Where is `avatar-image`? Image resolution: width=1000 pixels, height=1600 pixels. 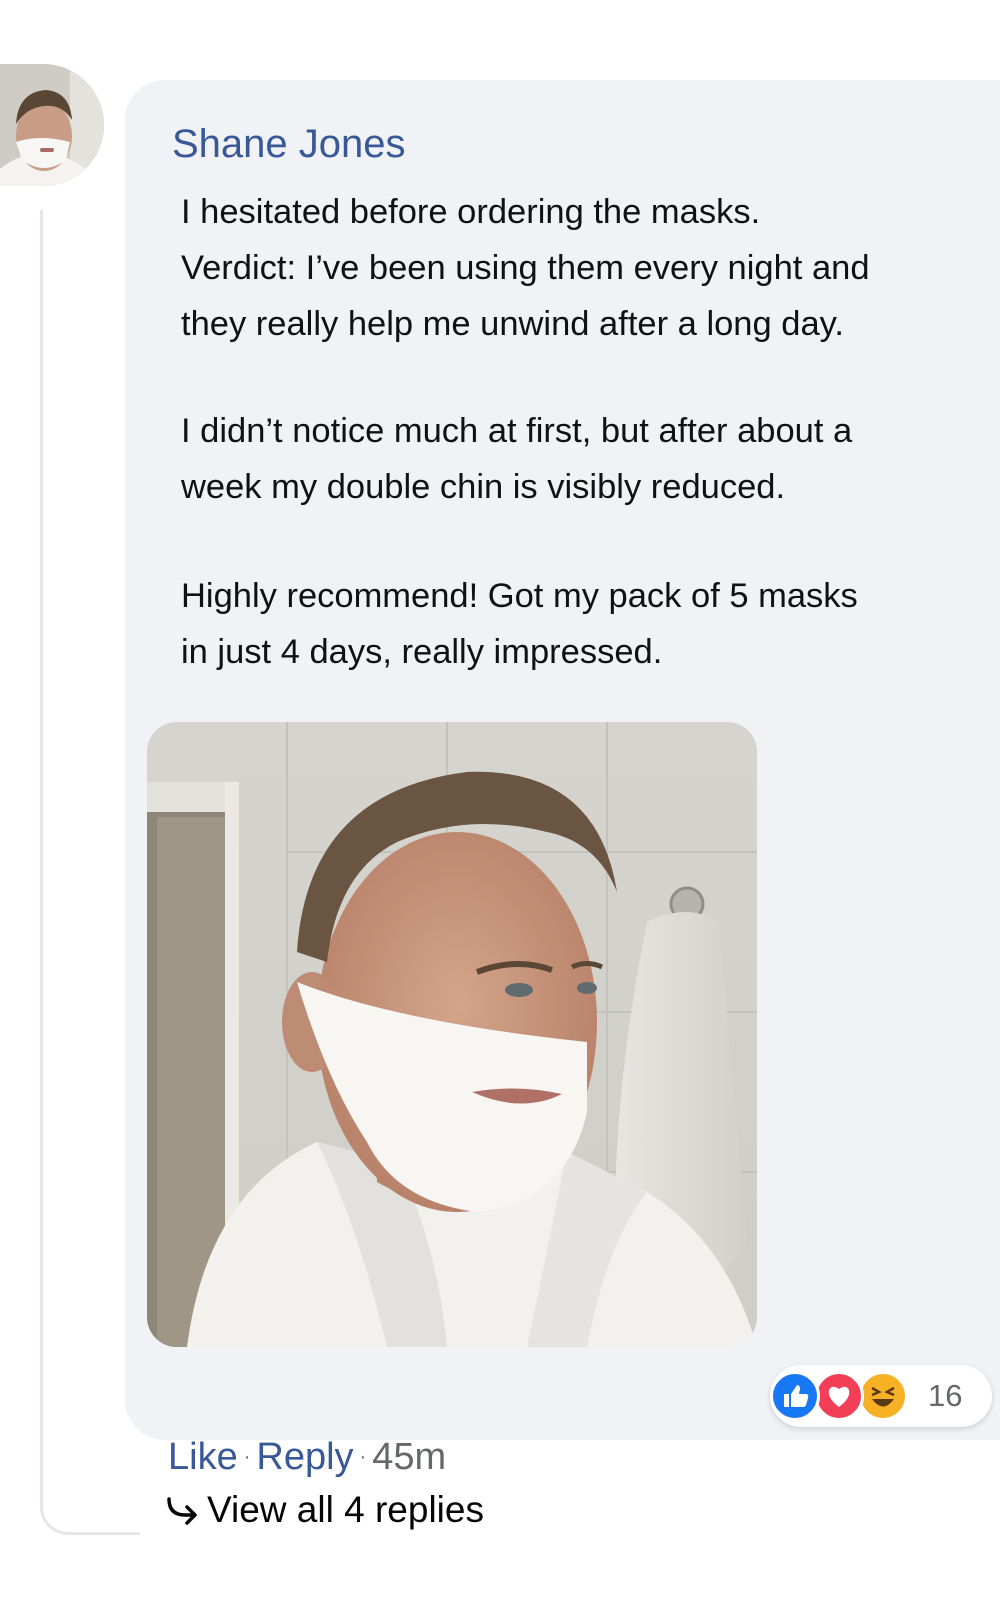
avatar-image is located at coordinates (52, 125).